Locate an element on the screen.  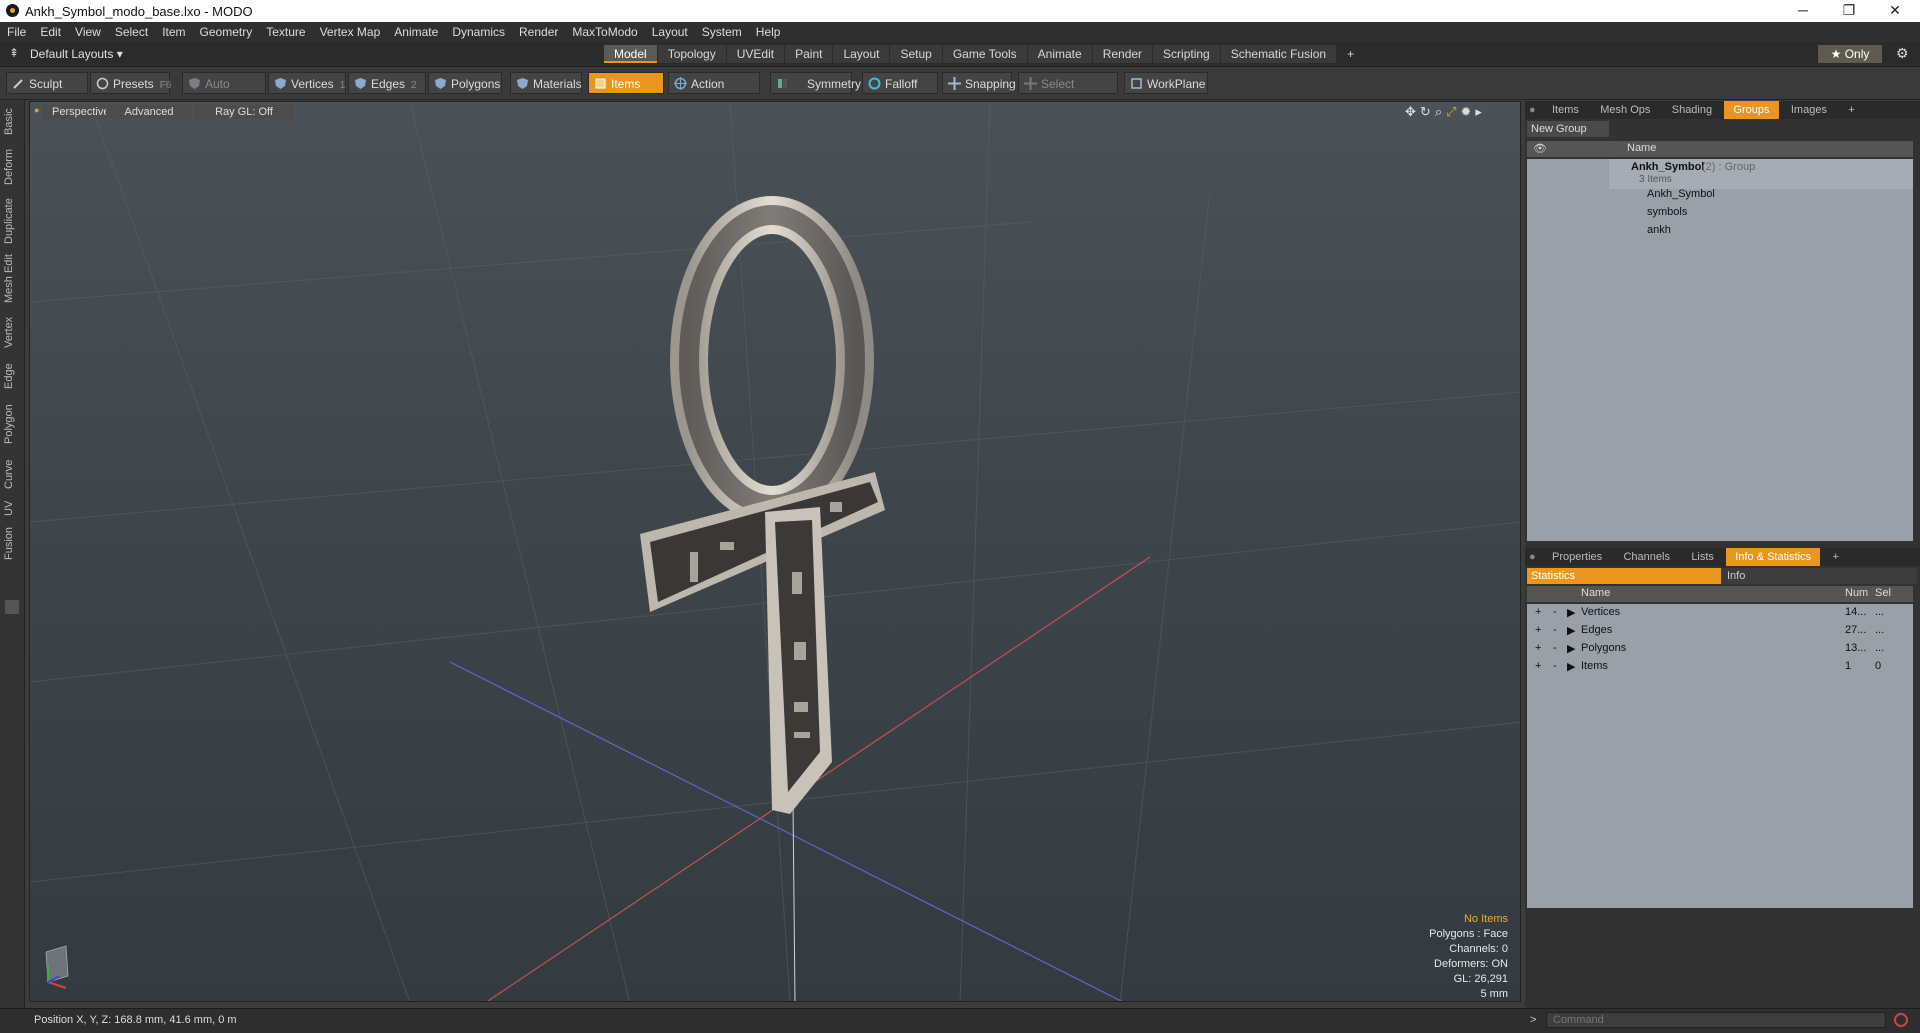
tab-model: Model is located at coordinates (630, 54).